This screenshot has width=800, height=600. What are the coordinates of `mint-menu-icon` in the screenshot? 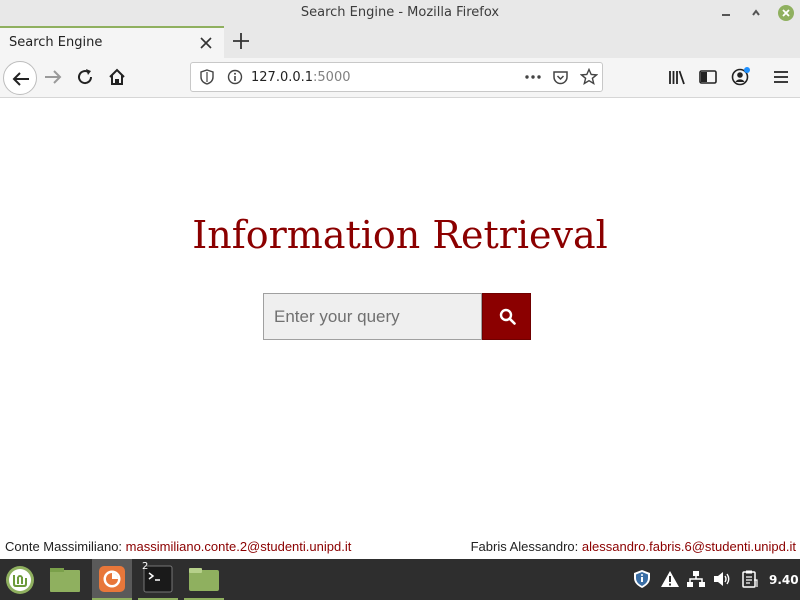 It's located at (20, 580).